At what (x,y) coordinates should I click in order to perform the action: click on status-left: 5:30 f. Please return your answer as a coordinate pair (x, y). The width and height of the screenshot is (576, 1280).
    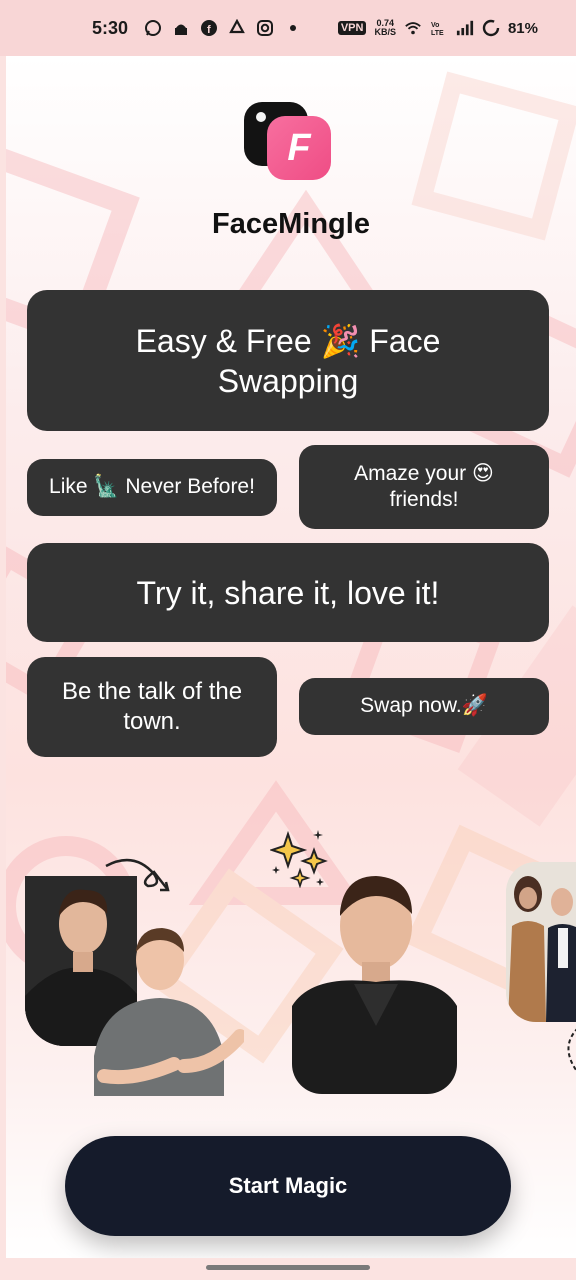
    Looking at the image, I should click on (197, 28).